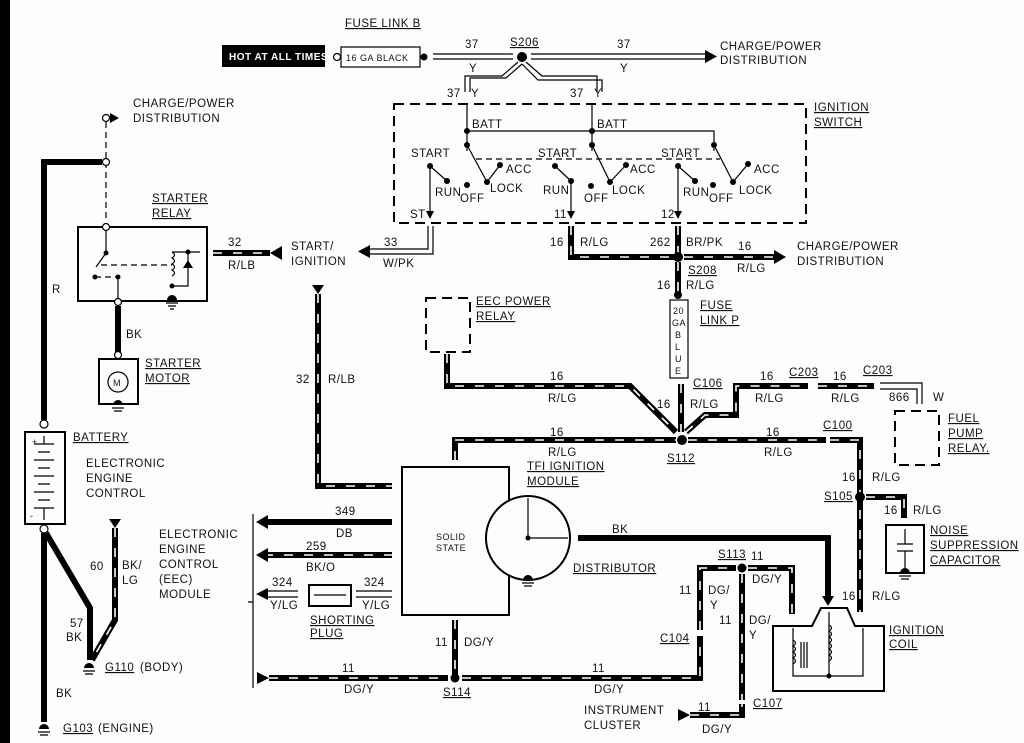 The width and height of the screenshot is (1024, 743). What do you see at coordinates (719, 321) in the screenshot?
I see `fuse-link-p-label: LINK P` at bounding box center [719, 321].